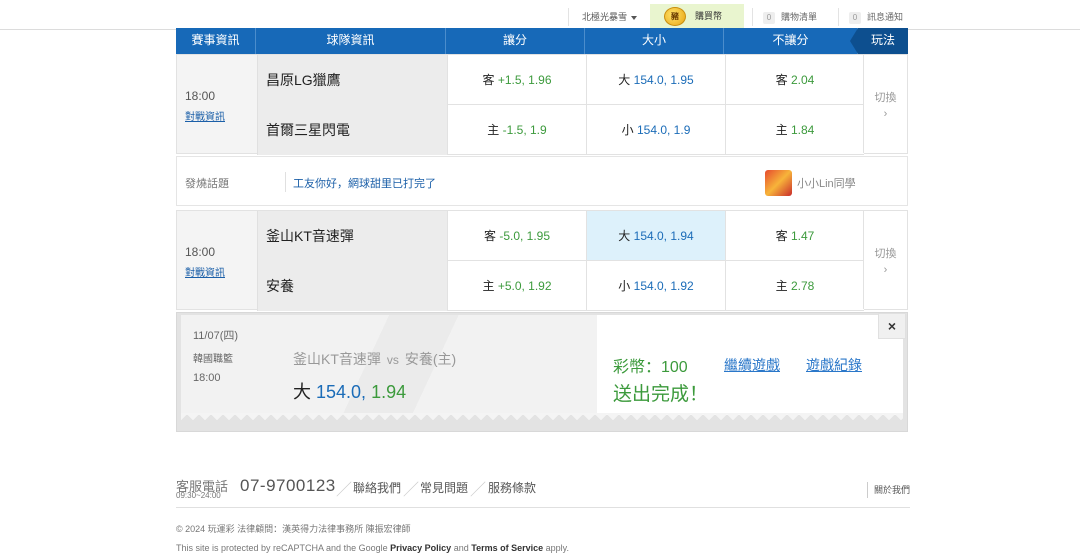 This screenshot has width=1080, height=560. Describe the element at coordinates (364, 183) in the screenshot. I see `topic-message-link: 工友你好，網球甜里已打完了` at that location.